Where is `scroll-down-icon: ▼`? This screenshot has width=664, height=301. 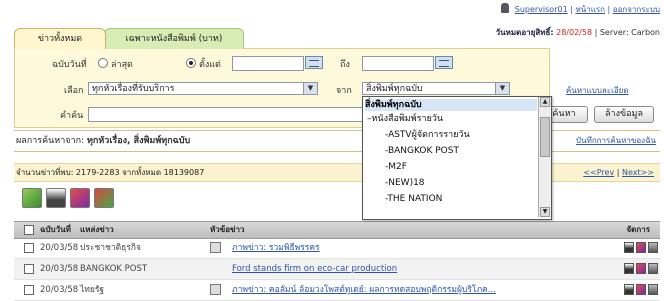
scroll-down-icon: ▼ is located at coordinates (545, 212).